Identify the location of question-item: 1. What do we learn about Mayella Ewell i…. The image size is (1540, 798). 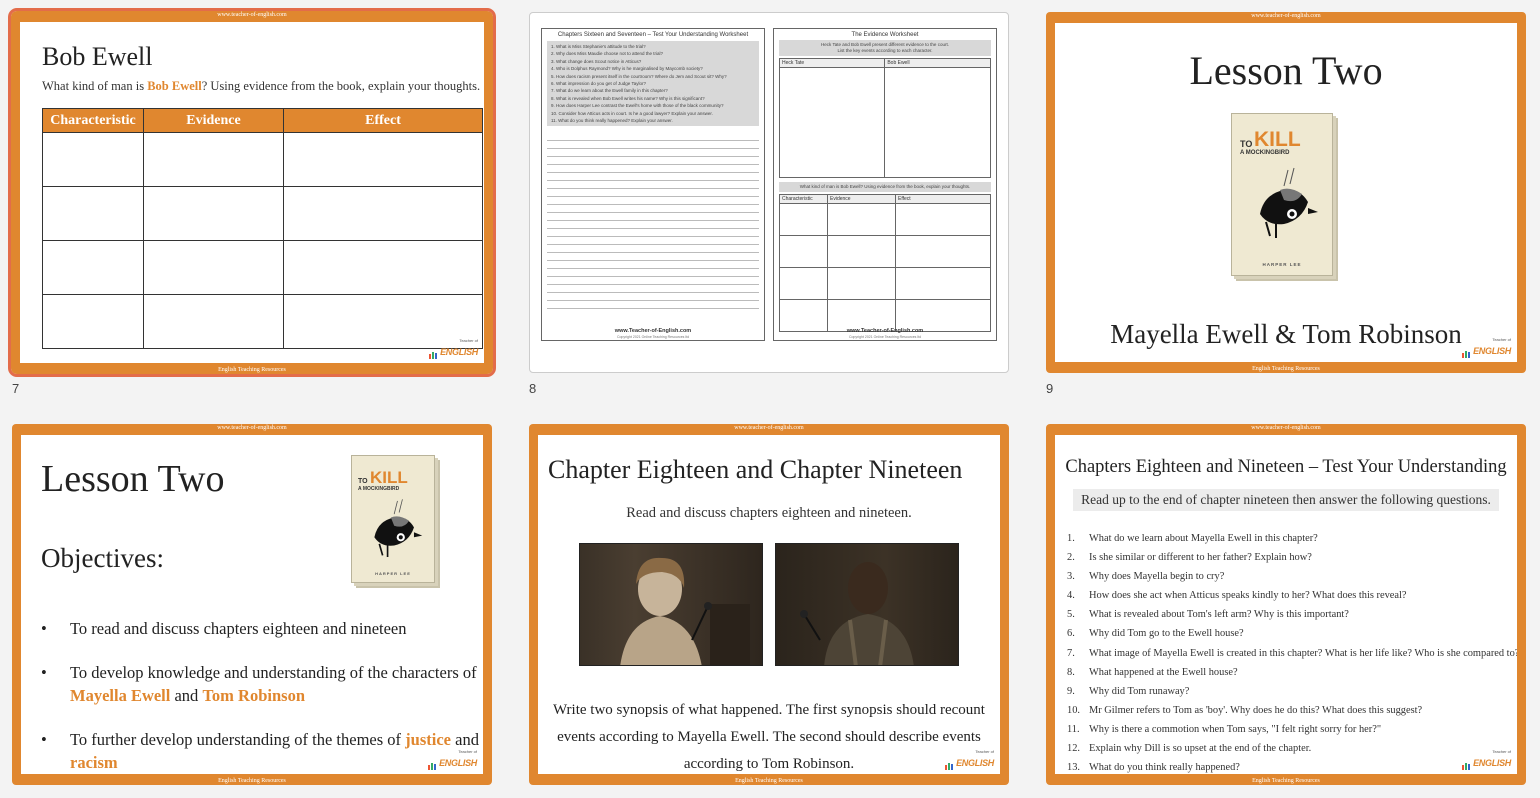
(1192, 538).